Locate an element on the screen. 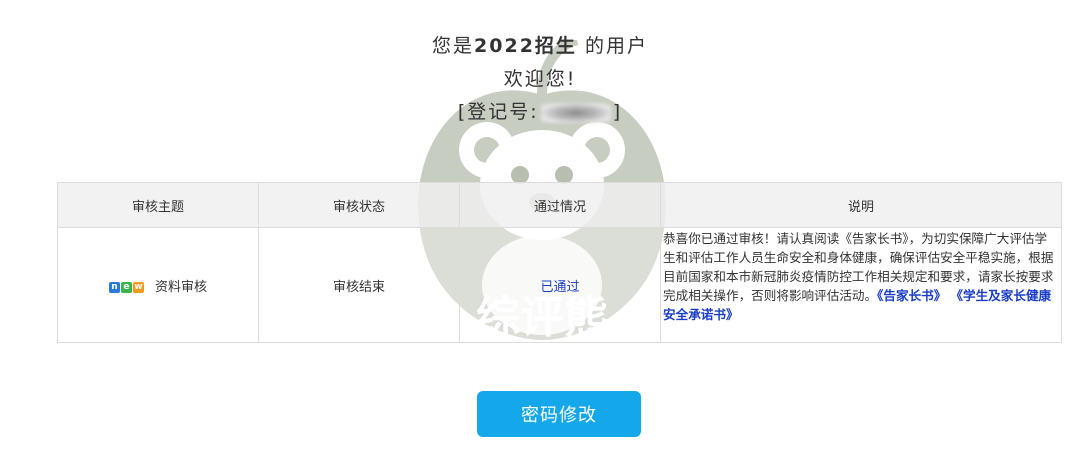  new-badge-letter: w is located at coordinates (138, 287).